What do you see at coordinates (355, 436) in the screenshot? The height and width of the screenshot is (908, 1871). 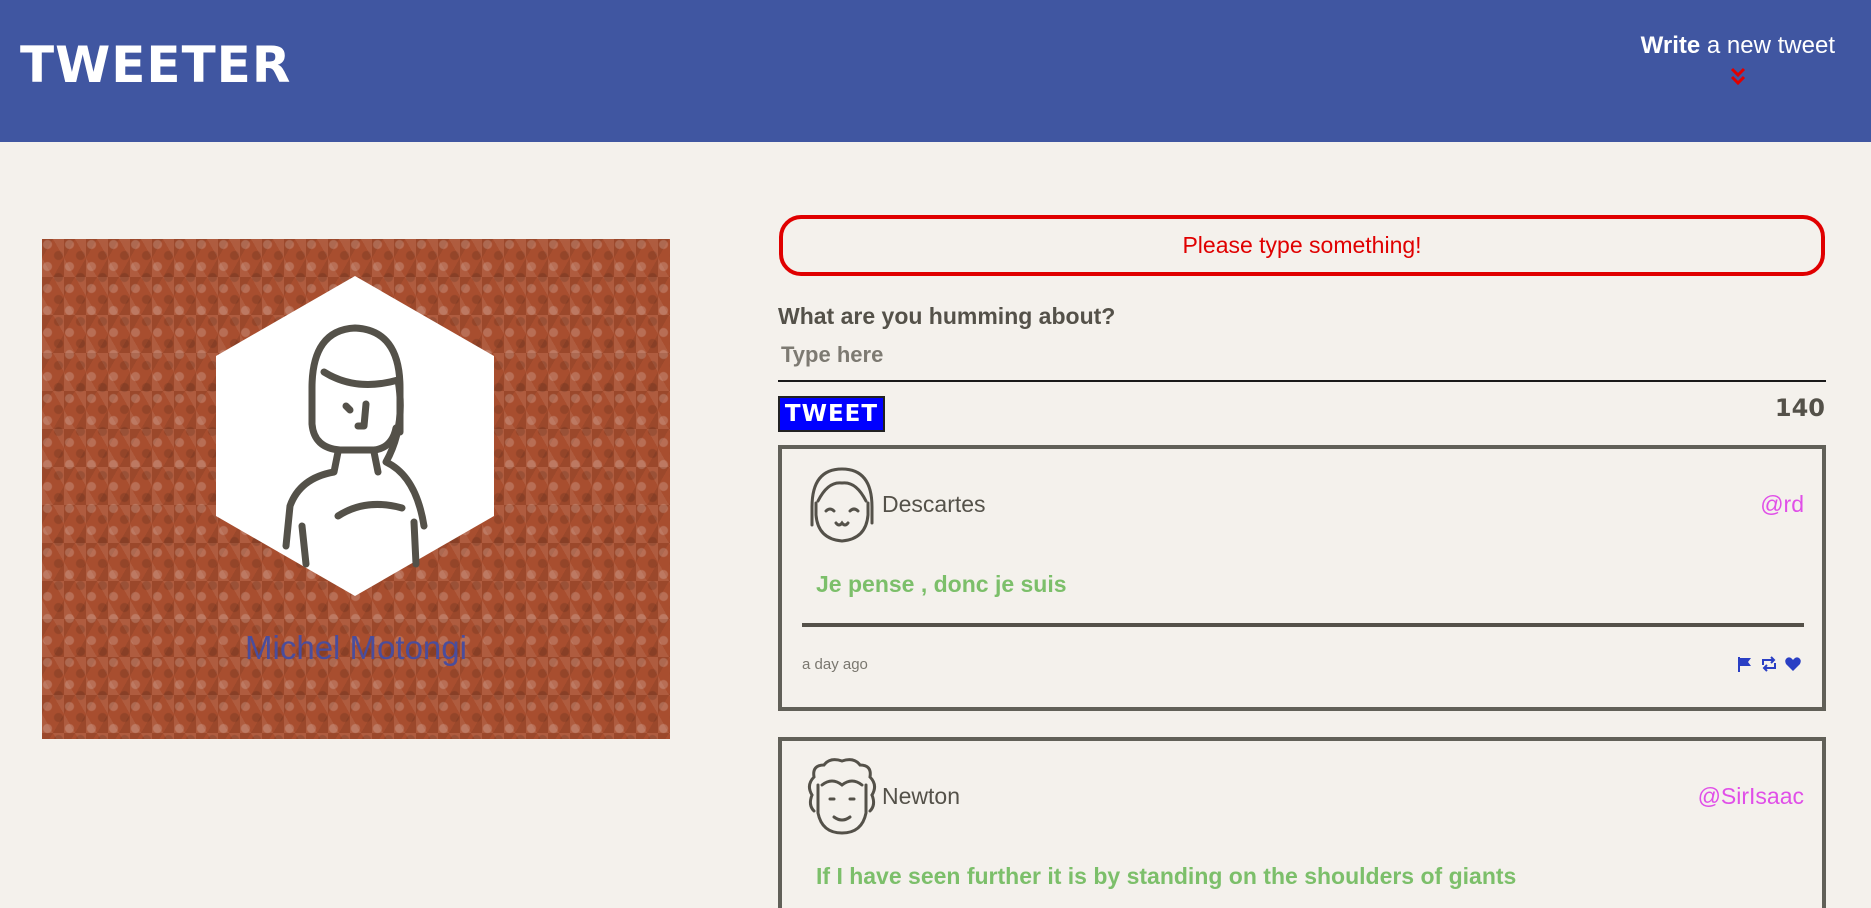 I see `woman-avatar-icon` at bounding box center [355, 436].